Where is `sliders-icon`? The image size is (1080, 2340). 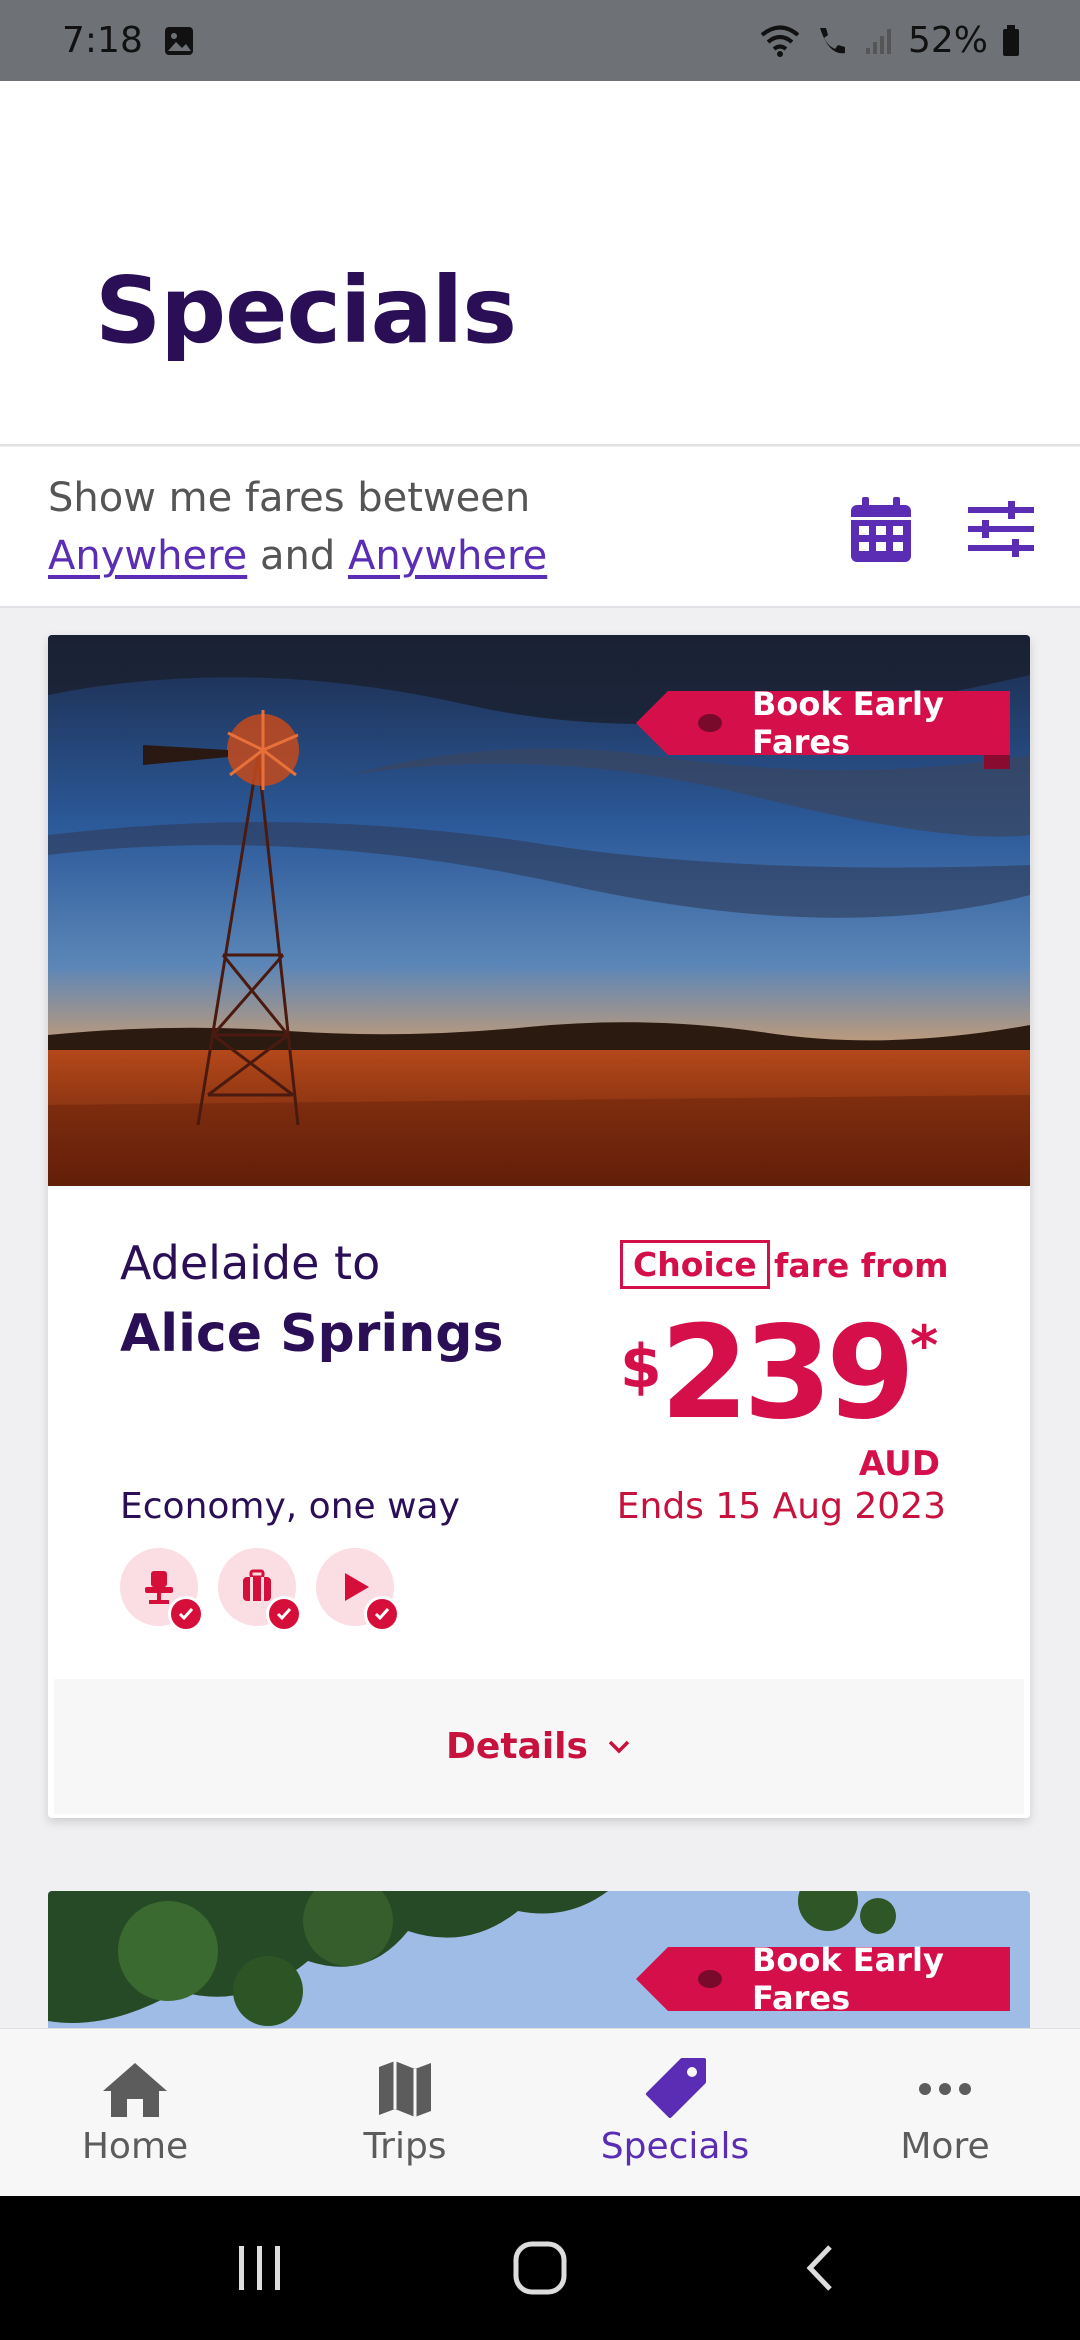
sliders-icon is located at coordinates (1001, 529).